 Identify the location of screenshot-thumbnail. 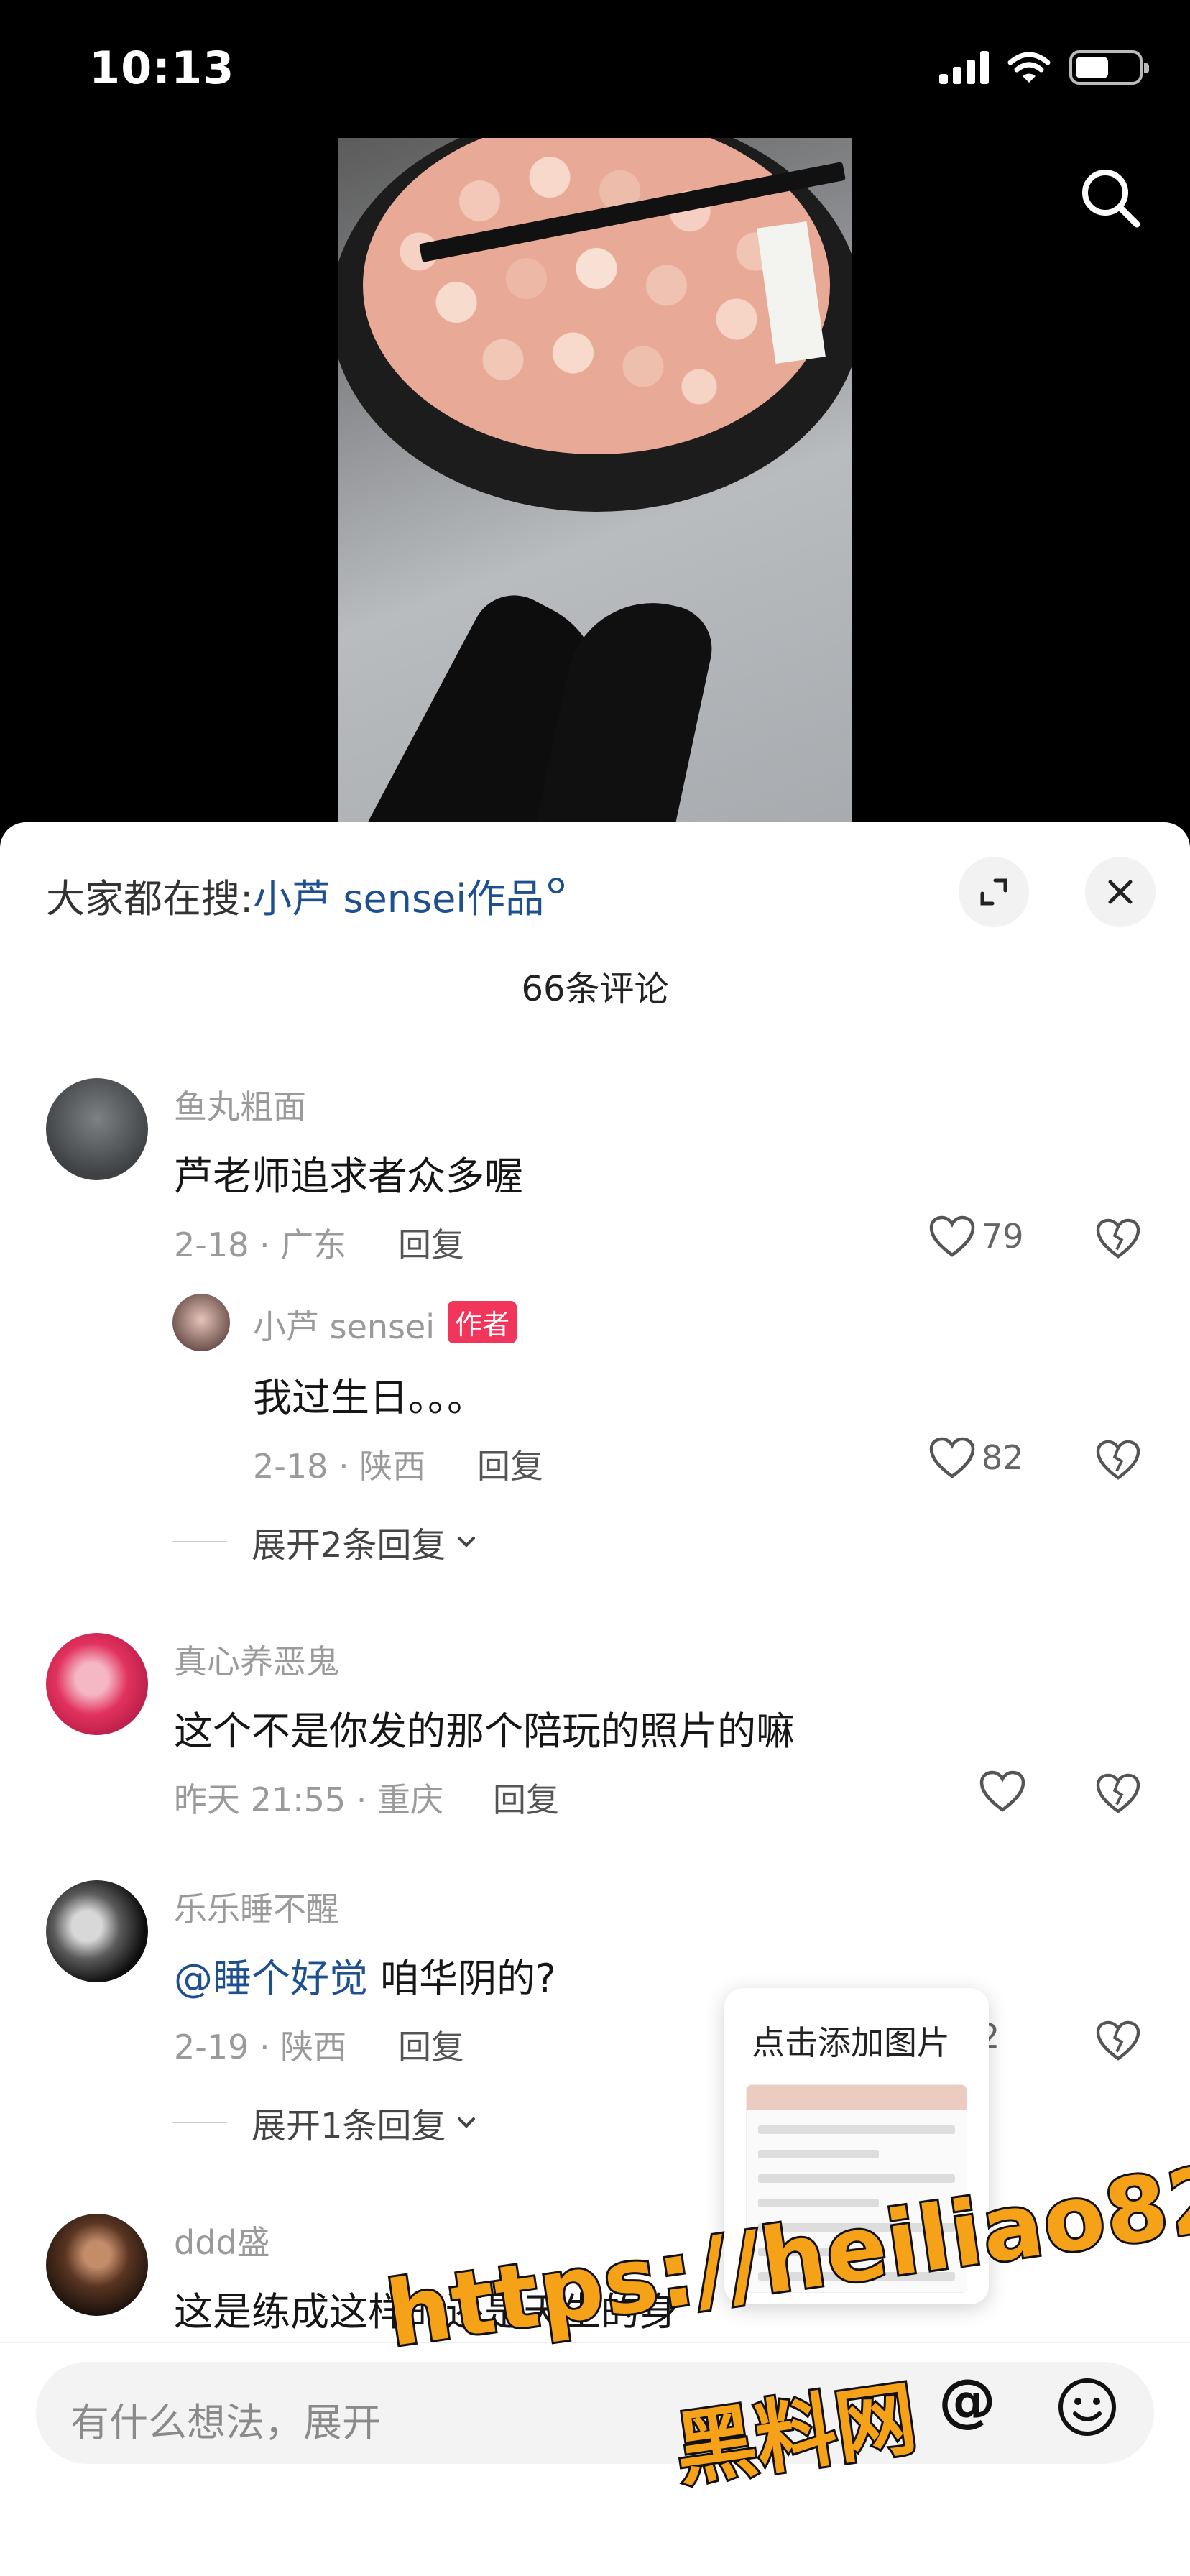
(856, 2188).